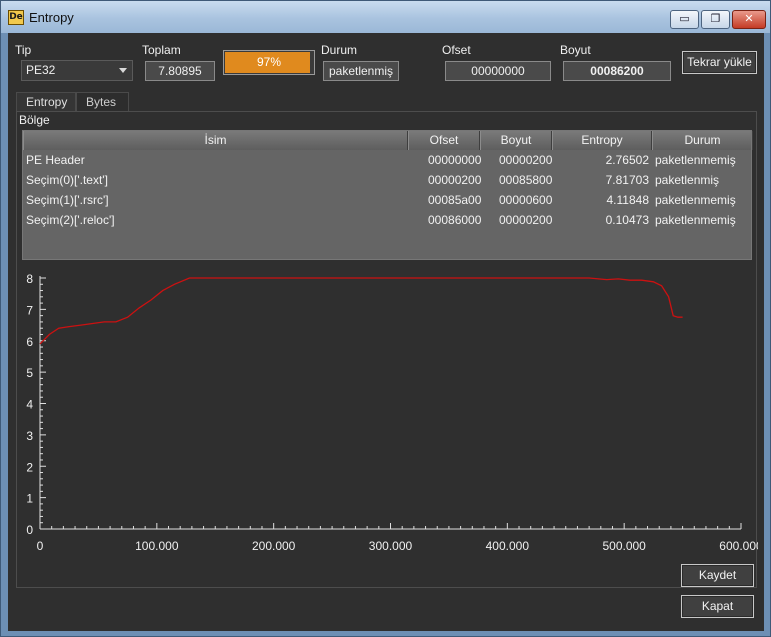 The width and height of the screenshot is (771, 637). Describe the element at coordinates (23, 50) in the screenshot. I see `tip-label: Tip` at that location.